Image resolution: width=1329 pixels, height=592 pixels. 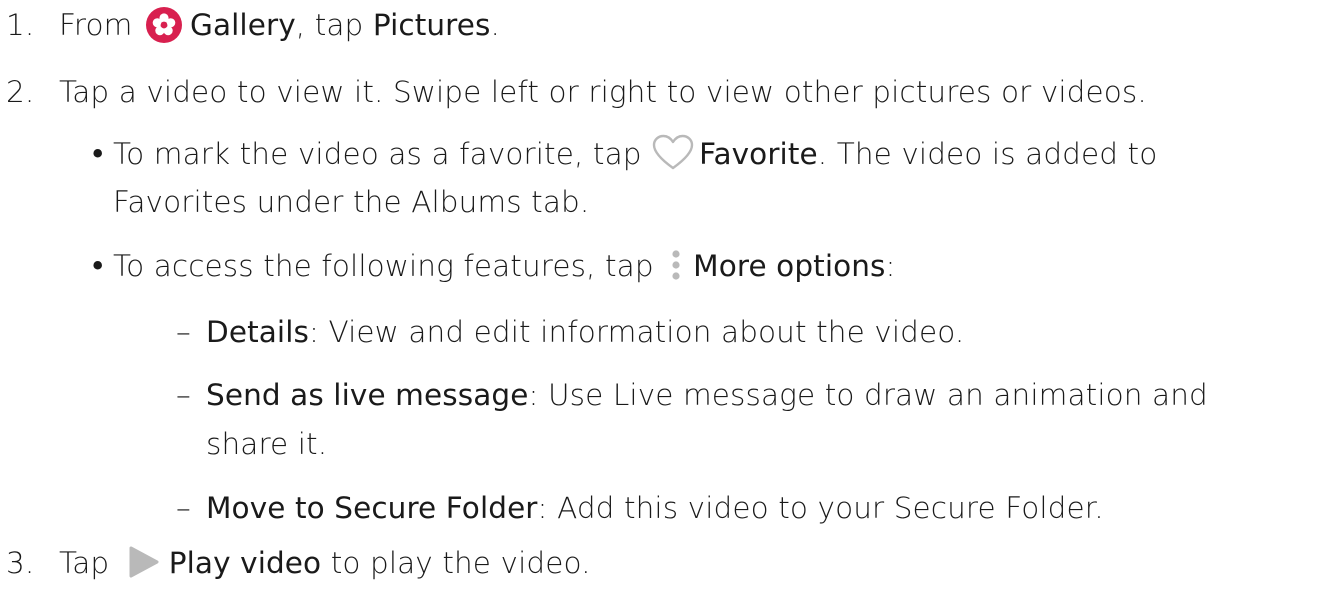 I want to click on sub-item-label: Move to Secure Folder, so click(x=372, y=508).